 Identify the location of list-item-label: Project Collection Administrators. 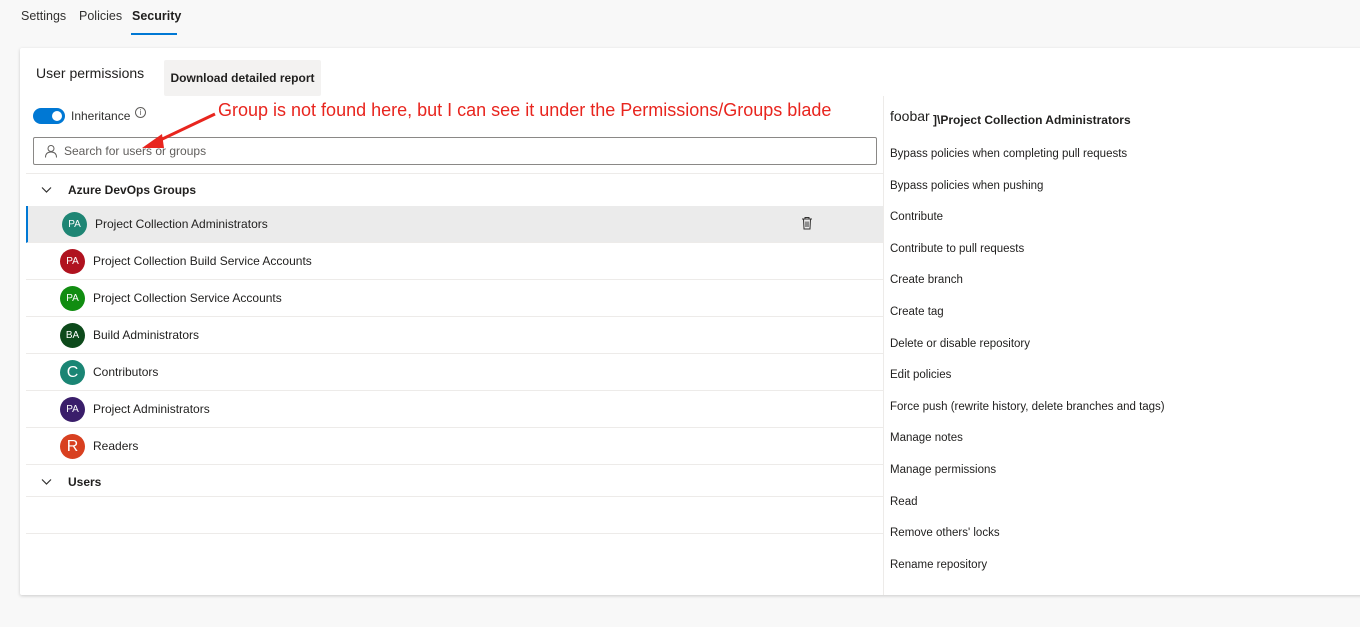
(181, 224).